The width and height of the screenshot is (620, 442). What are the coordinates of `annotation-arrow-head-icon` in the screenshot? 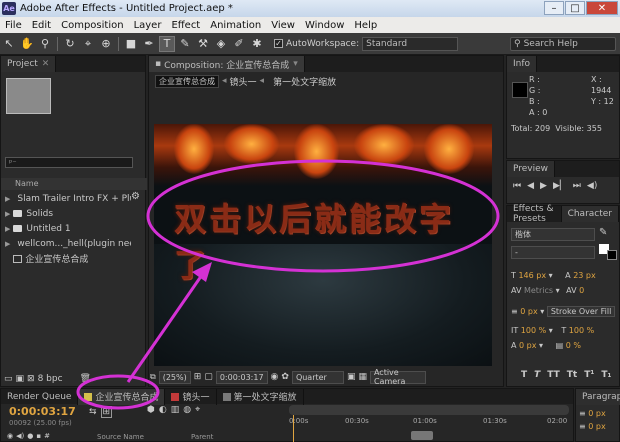 It's located at (202, 272).